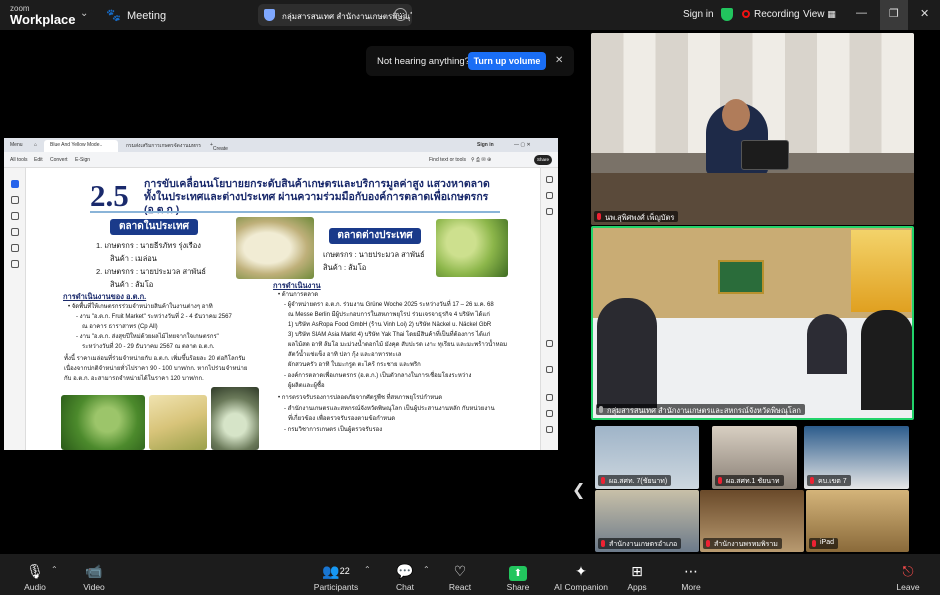 This screenshot has height=595, width=940. Describe the element at coordinates (549, 397) in the screenshot. I see `copy-icon` at that location.